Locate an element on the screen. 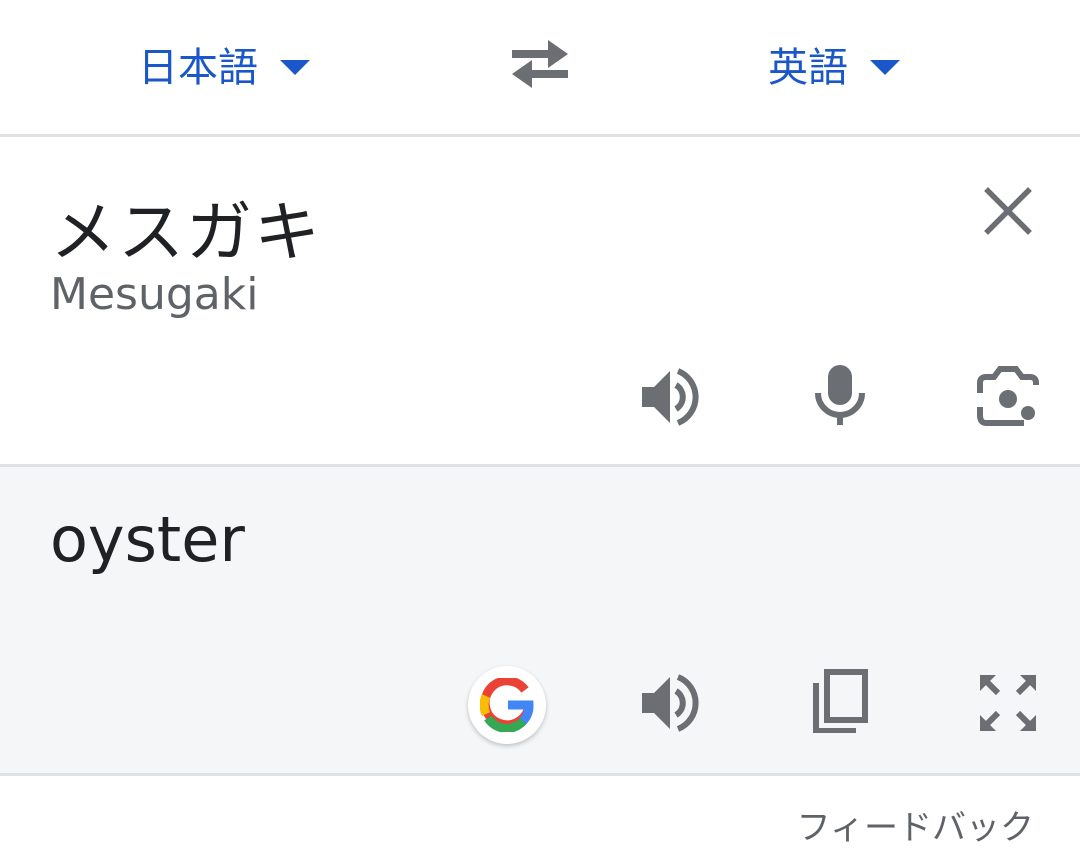  fullscreen-icon is located at coordinates (1008, 703).